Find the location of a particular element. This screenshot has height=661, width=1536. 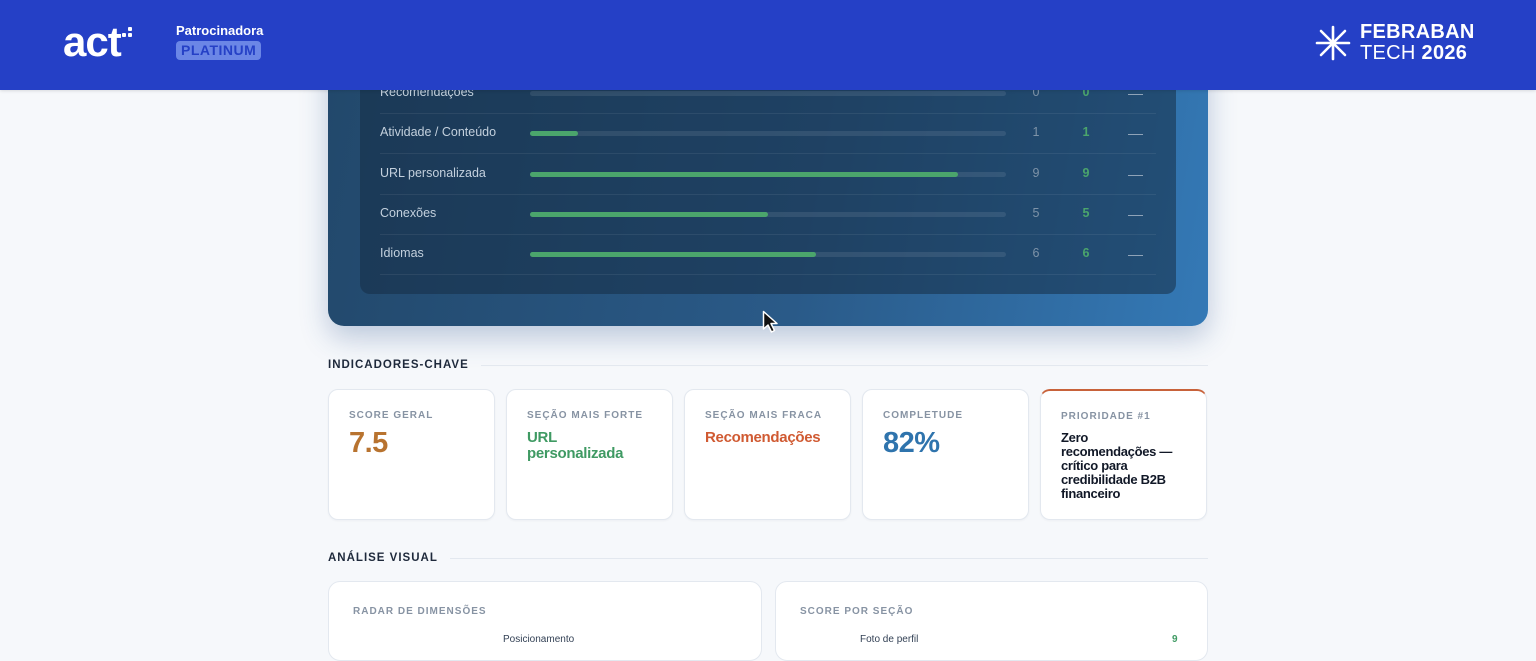

kpi-card-strongest: SEÇÃO MAIS FORTE URL personalizada is located at coordinates (589, 454).